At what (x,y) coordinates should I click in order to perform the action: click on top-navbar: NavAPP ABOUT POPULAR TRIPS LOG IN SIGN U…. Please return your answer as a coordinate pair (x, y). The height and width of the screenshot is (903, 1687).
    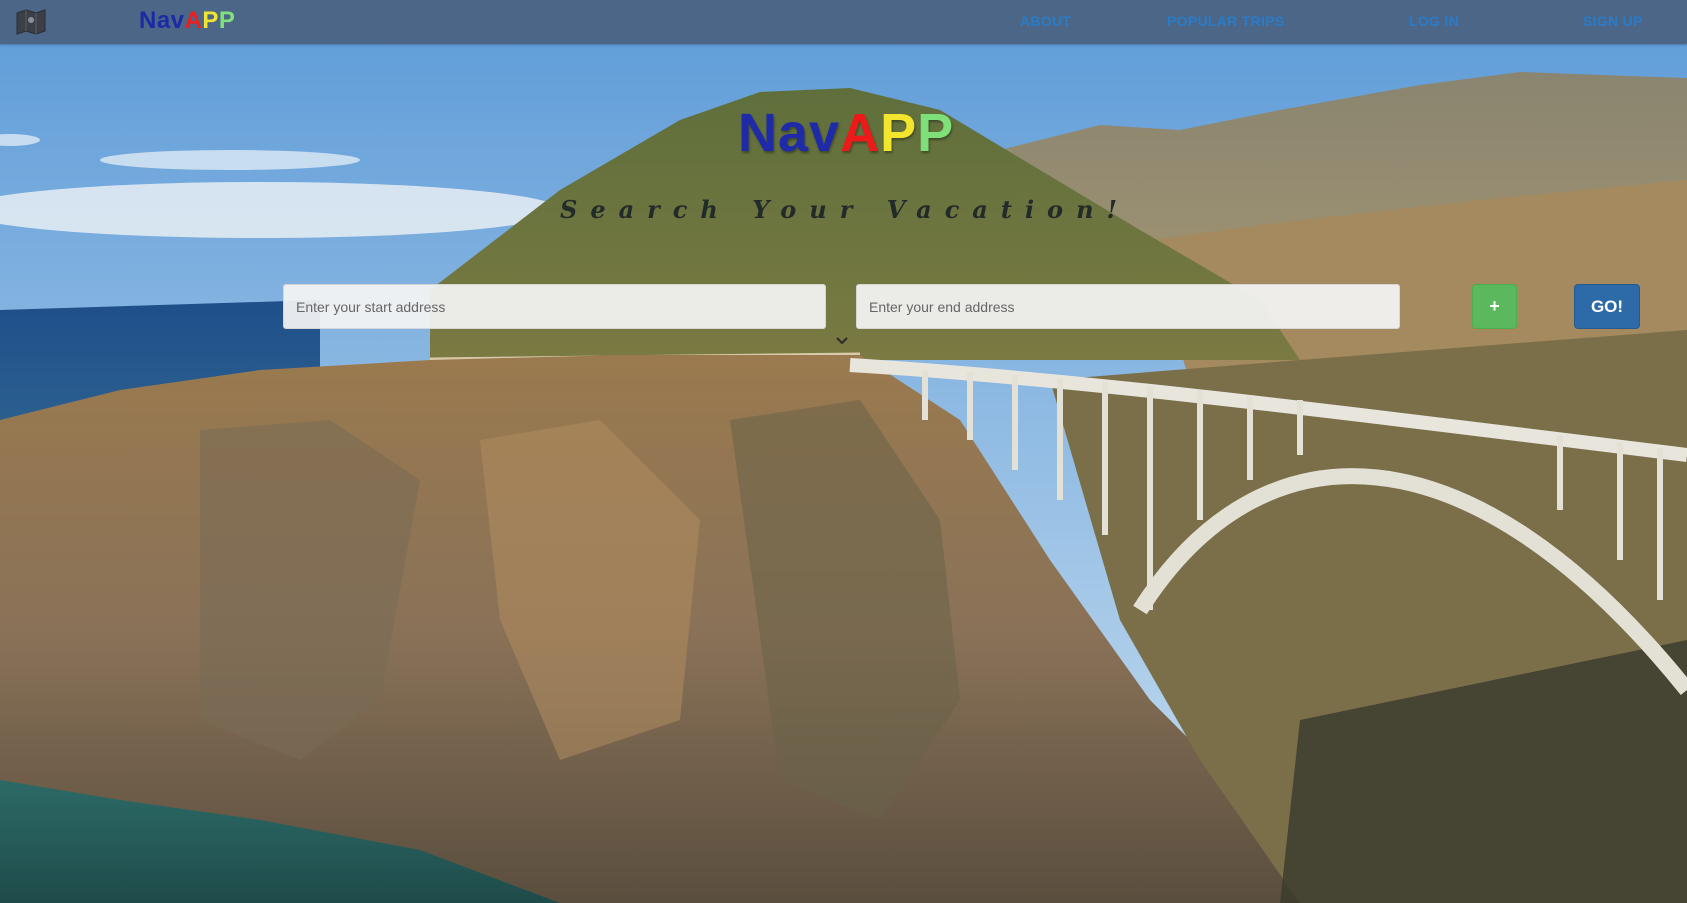
    Looking at the image, I should click on (843, 22).